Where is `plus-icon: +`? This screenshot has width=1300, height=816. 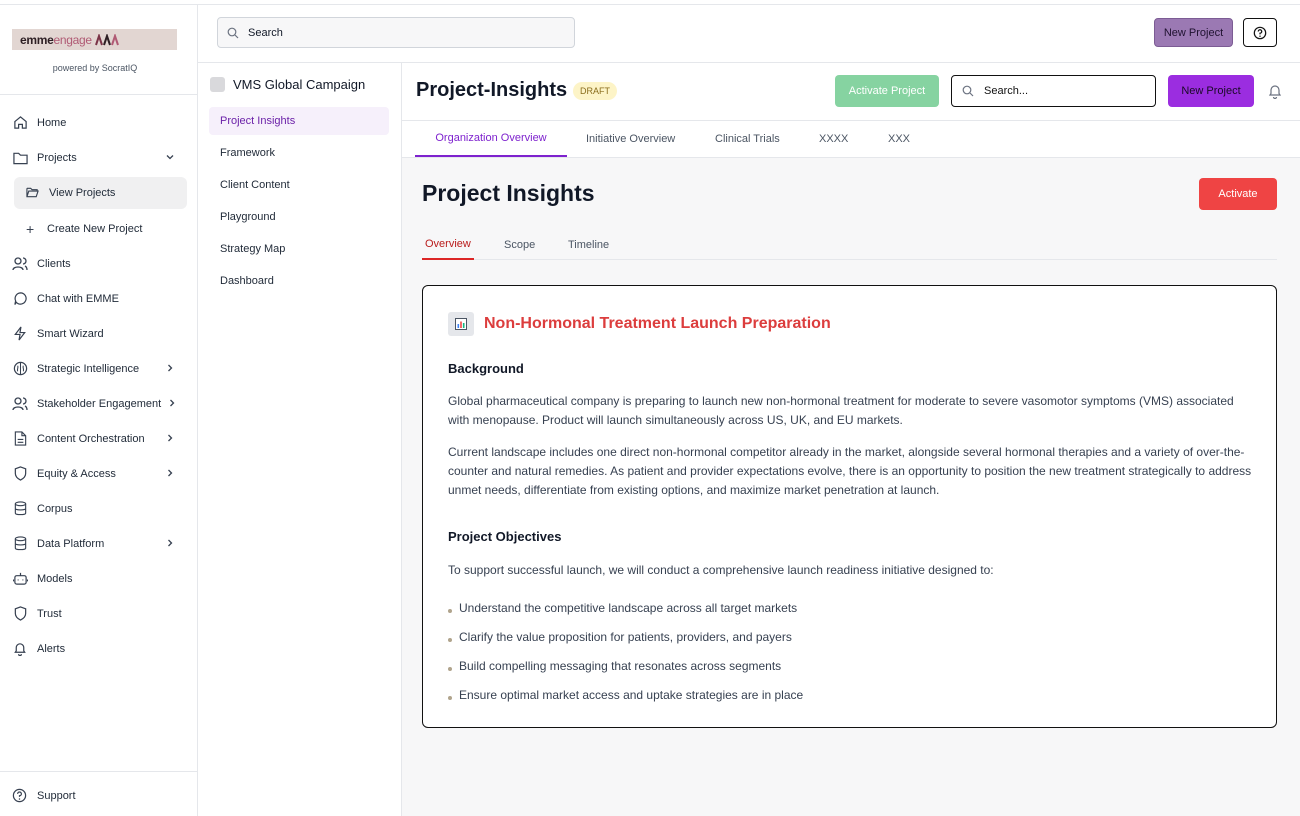
plus-icon: + is located at coordinates (30, 228).